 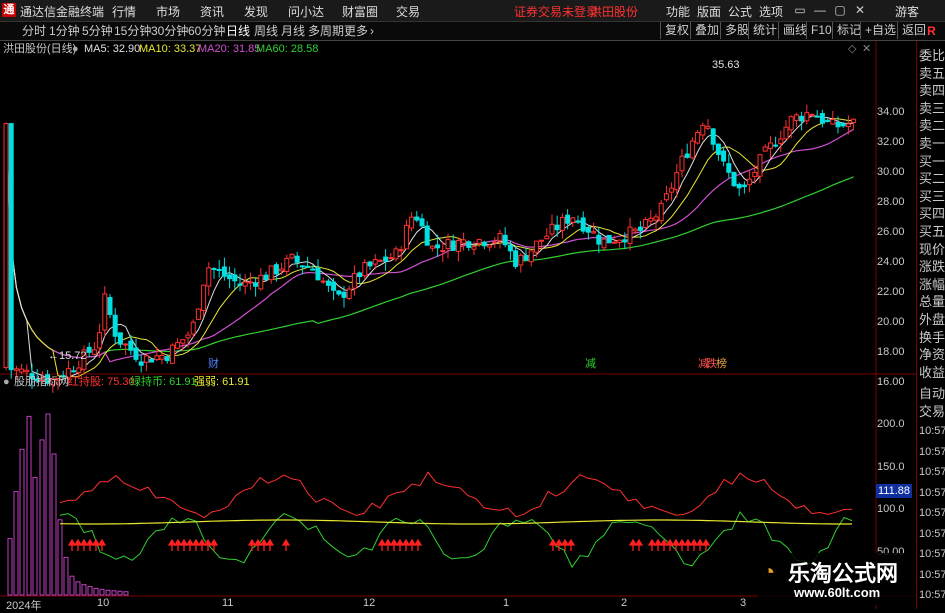 What do you see at coordinates (132, 31) in the screenshot?
I see `period-15min: 15分钟` at bounding box center [132, 31].